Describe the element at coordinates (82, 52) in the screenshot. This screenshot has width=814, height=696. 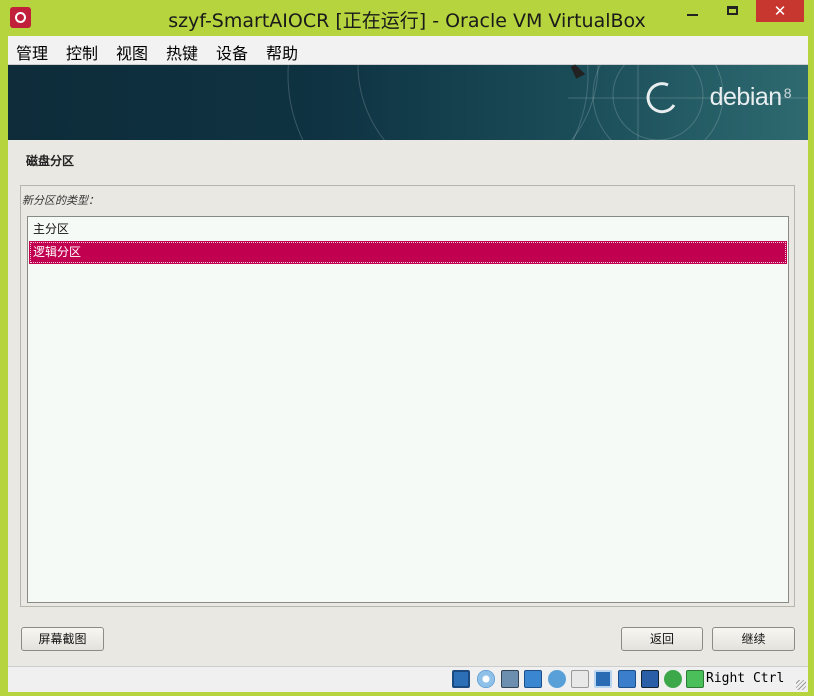
I see `menu-control: 控制` at that location.